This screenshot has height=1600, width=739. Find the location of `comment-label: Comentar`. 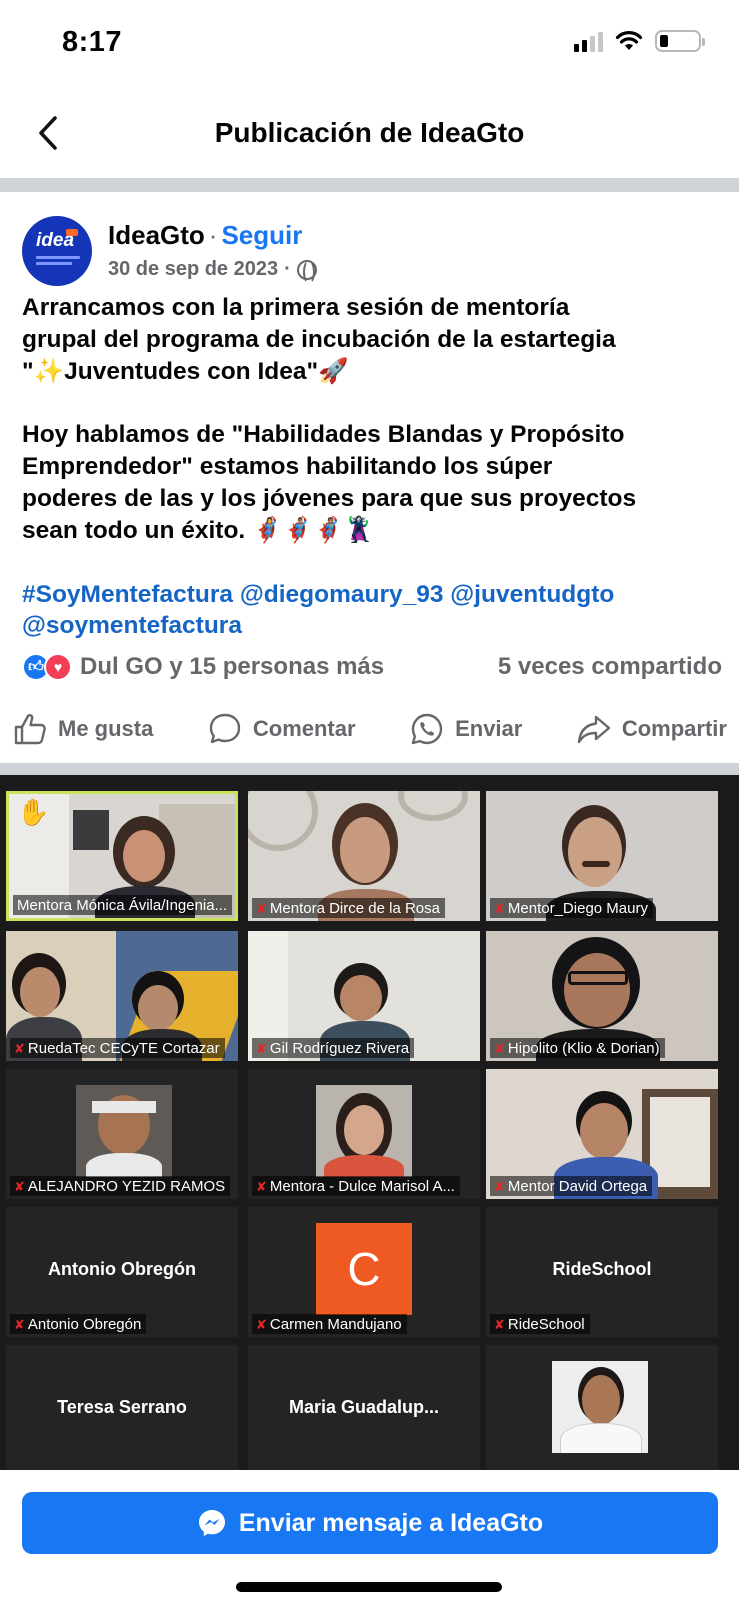

comment-label: Comentar is located at coordinates (304, 728).